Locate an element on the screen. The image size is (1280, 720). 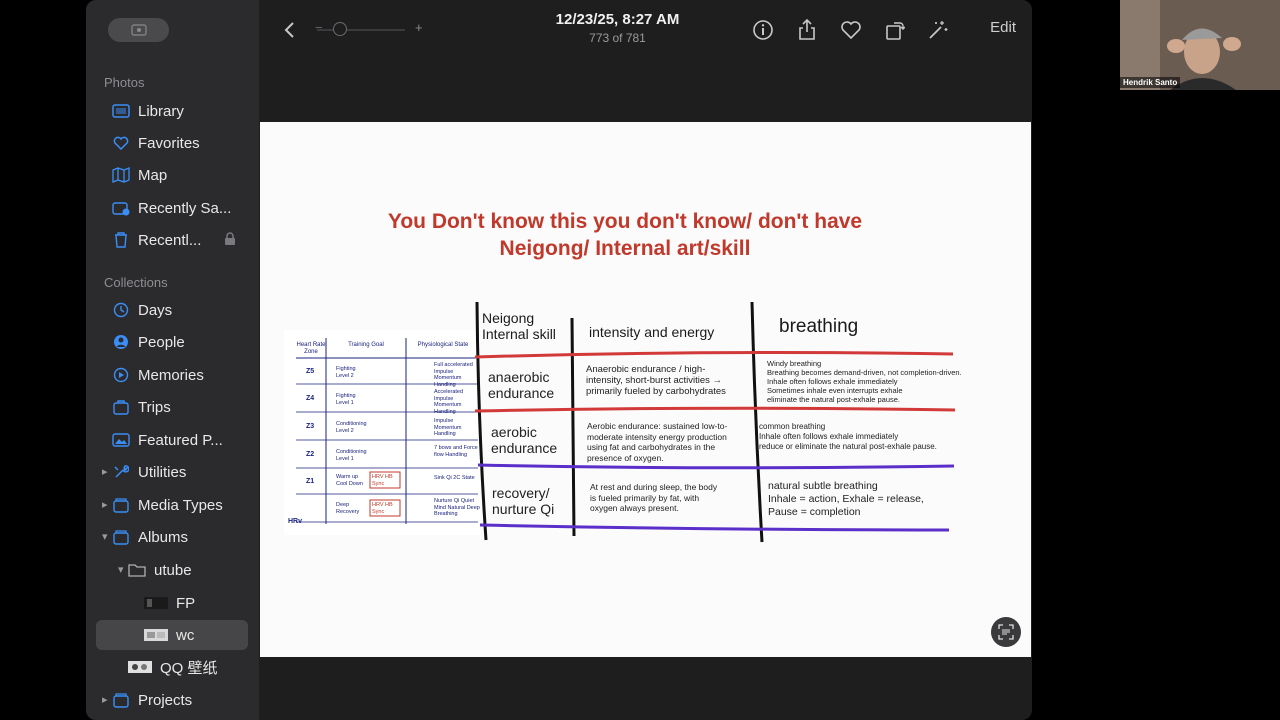
sidebar-item-qq-wallpaper: QQ 壁纸 is located at coordinates (203, 667).